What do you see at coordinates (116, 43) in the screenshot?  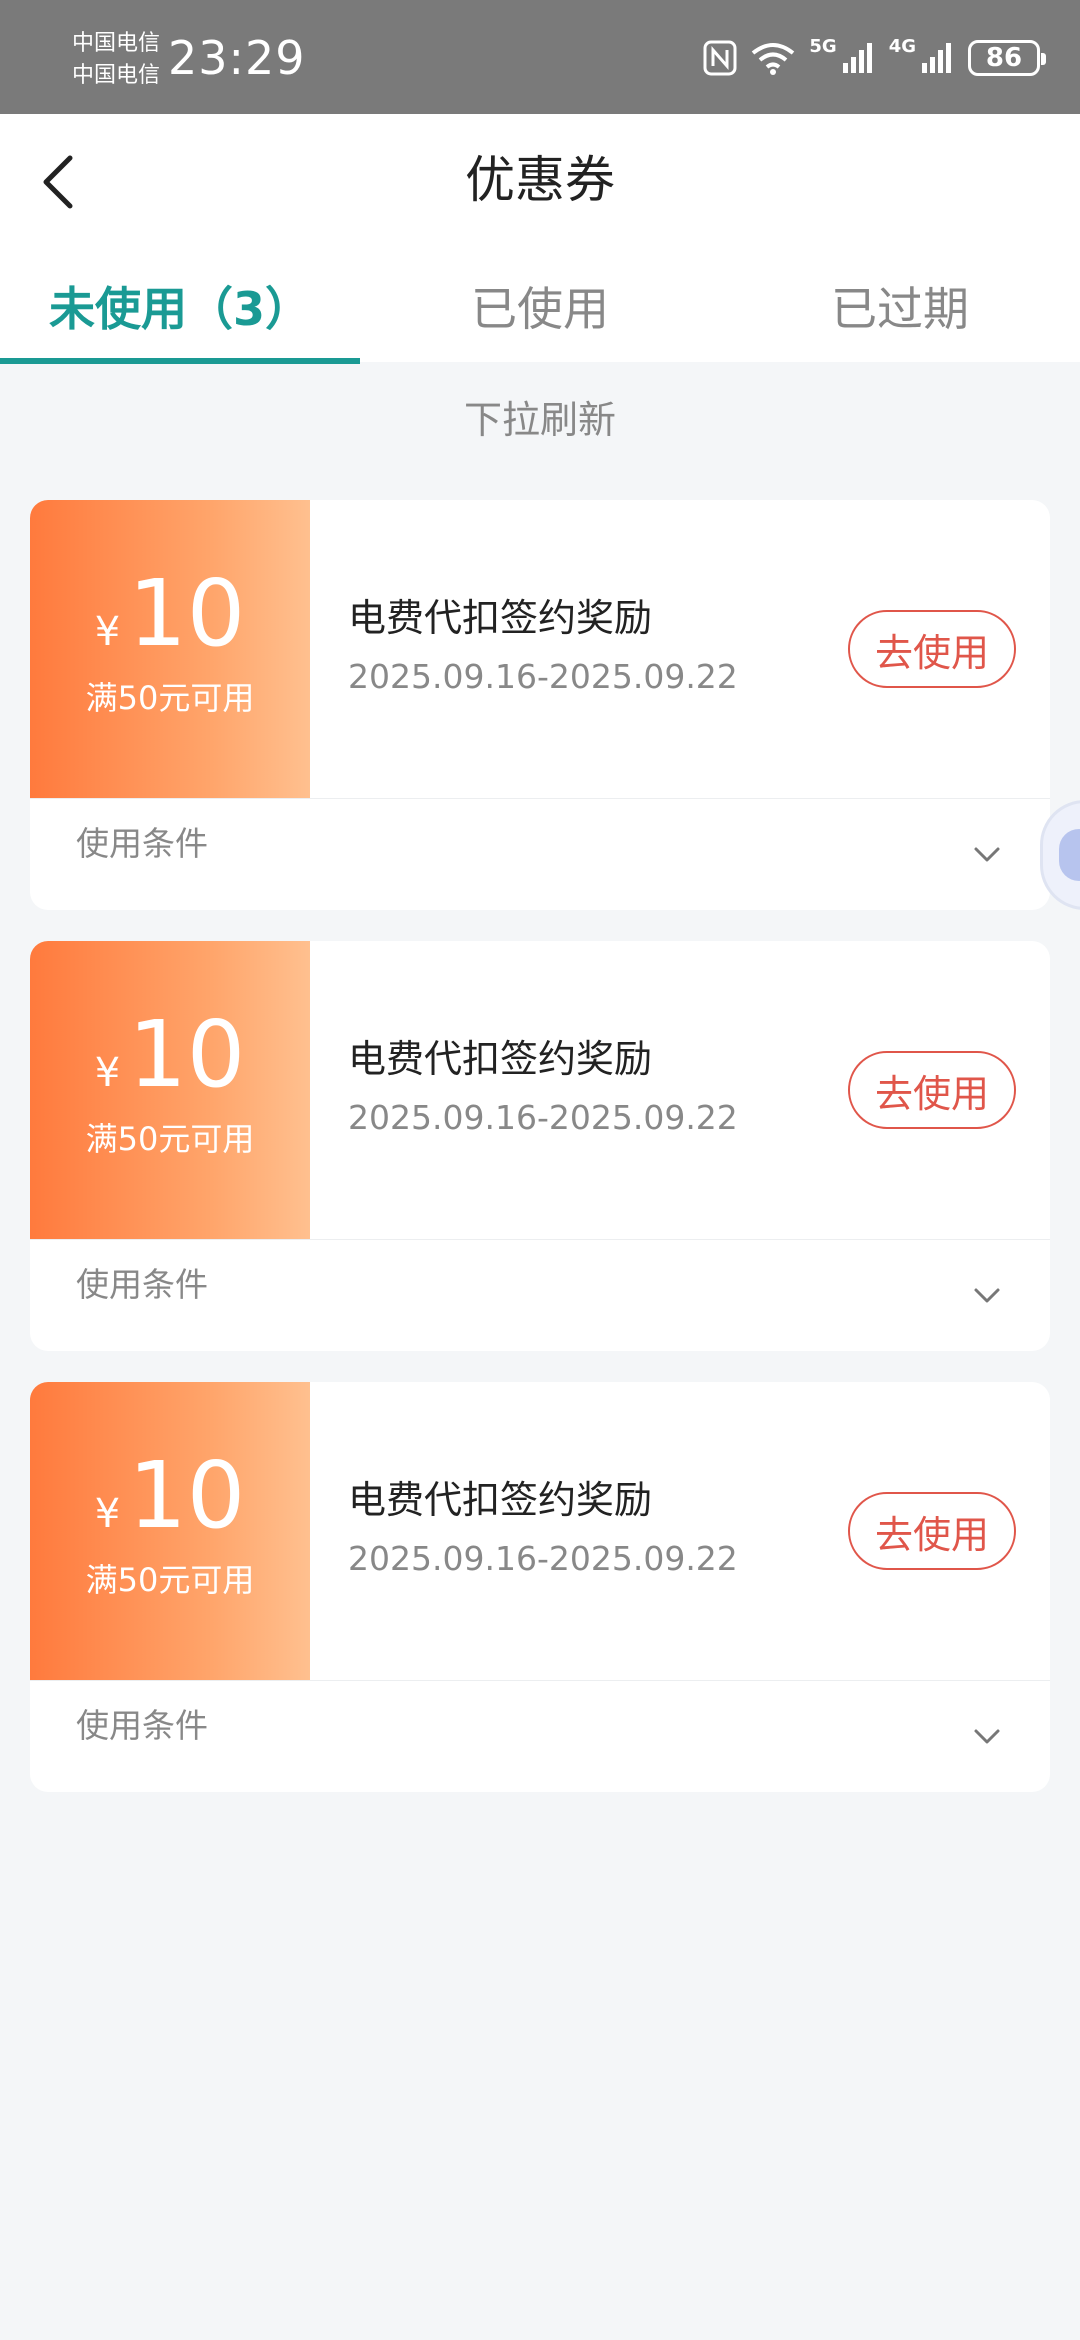 I see `carrier-label-1: 中国电信` at bounding box center [116, 43].